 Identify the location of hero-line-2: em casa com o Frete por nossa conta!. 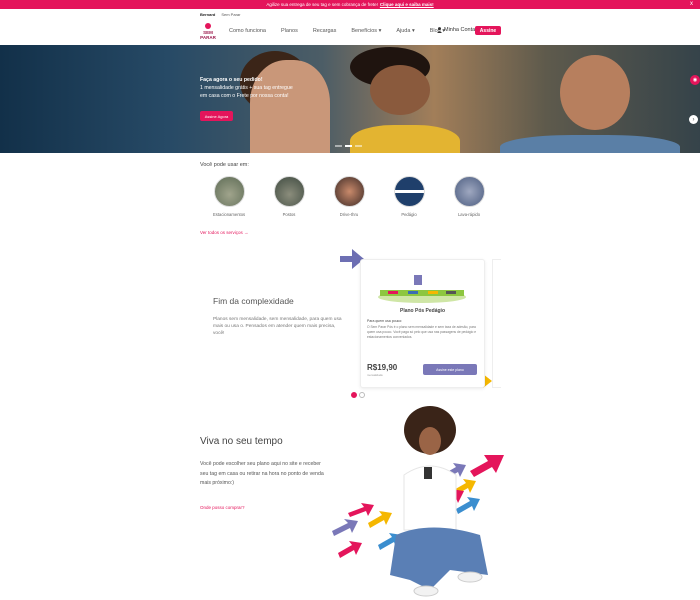
(244, 96).